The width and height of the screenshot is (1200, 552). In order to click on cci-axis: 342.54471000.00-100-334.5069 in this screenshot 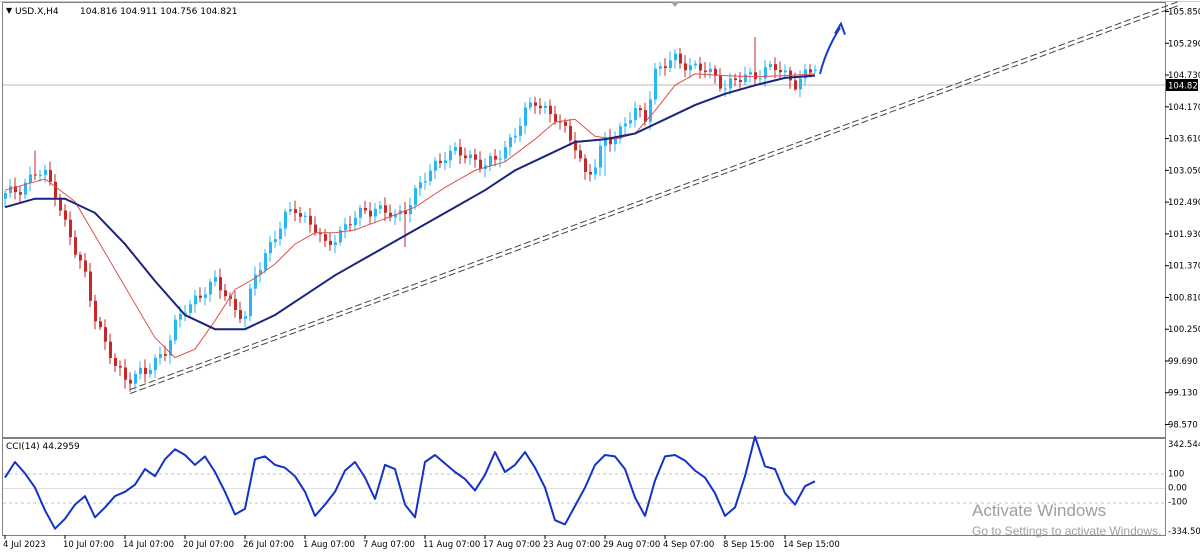, I will do `click(1184, 488)`.